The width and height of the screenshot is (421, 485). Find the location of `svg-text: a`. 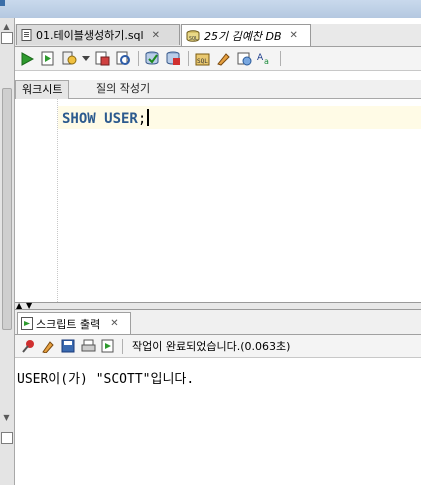

svg-text: a is located at coordinates (266, 61).